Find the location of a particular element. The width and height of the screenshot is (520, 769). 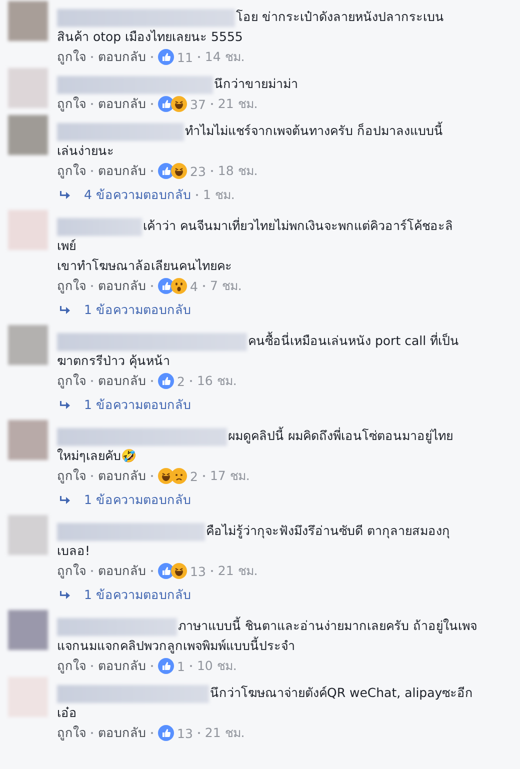

comment-time: 7 ชม. is located at coordinates (226, 286).